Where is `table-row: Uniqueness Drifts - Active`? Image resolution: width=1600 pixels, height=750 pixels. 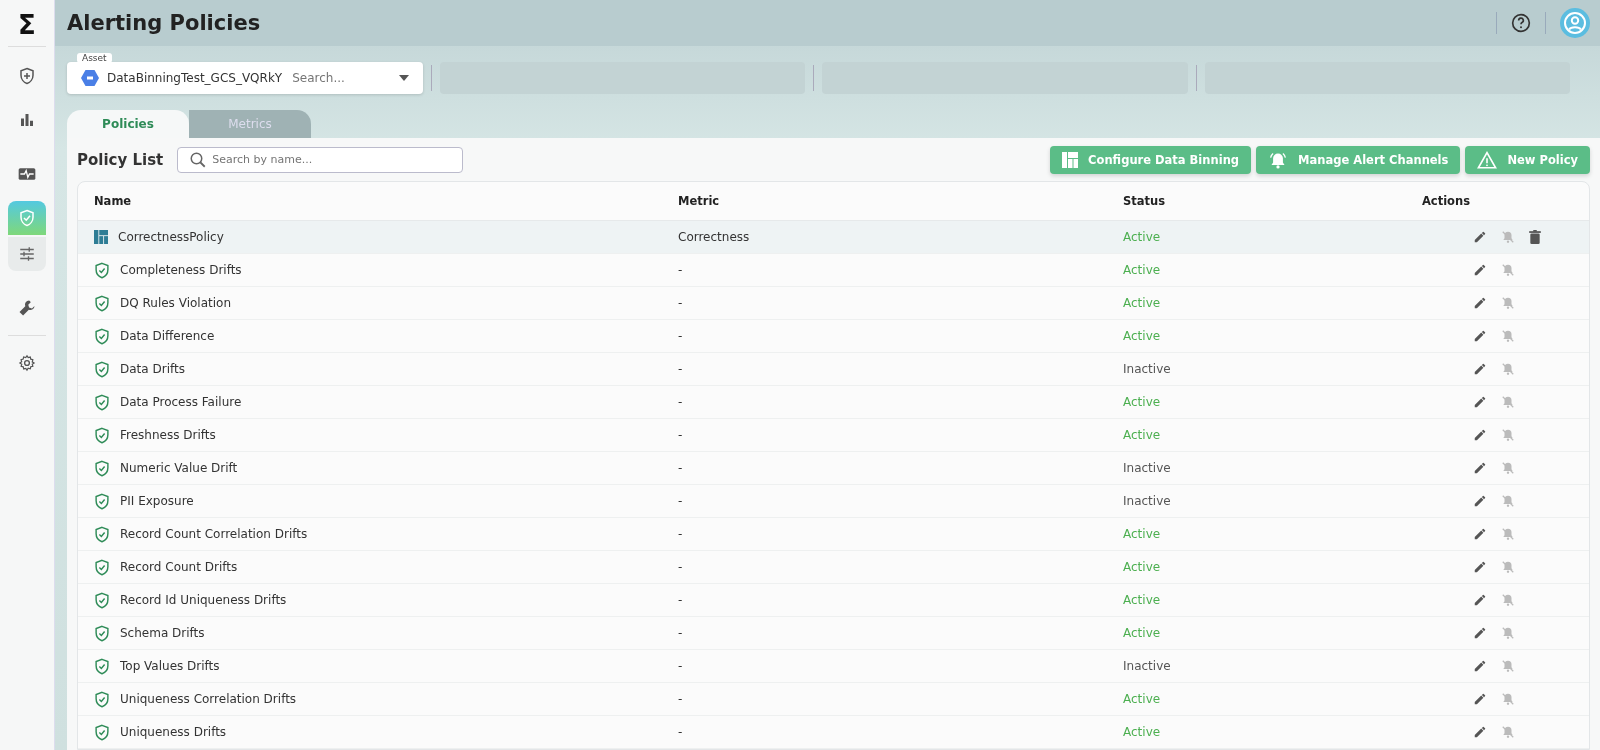
table-row: Uniqueness Drifts - Active is located at coordinates (833, 732).